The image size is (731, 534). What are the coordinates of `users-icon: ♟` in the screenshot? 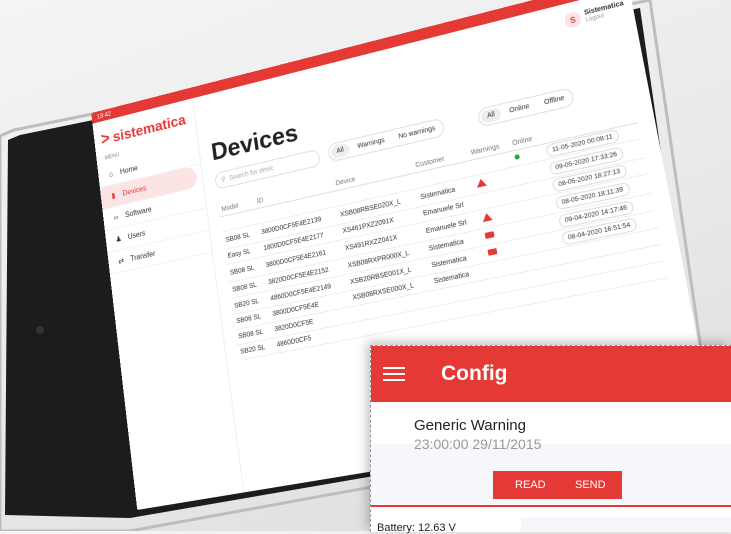 It's located at (119, 239).